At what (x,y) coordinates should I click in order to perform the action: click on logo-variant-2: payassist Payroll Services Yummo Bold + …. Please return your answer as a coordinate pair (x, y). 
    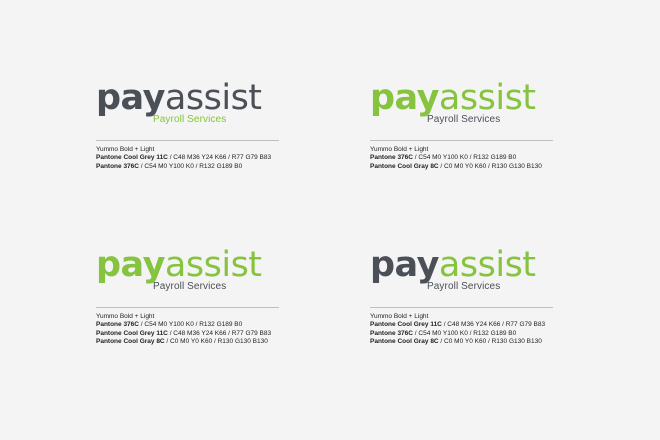
    Looking at the image, I should click on (470, 124).